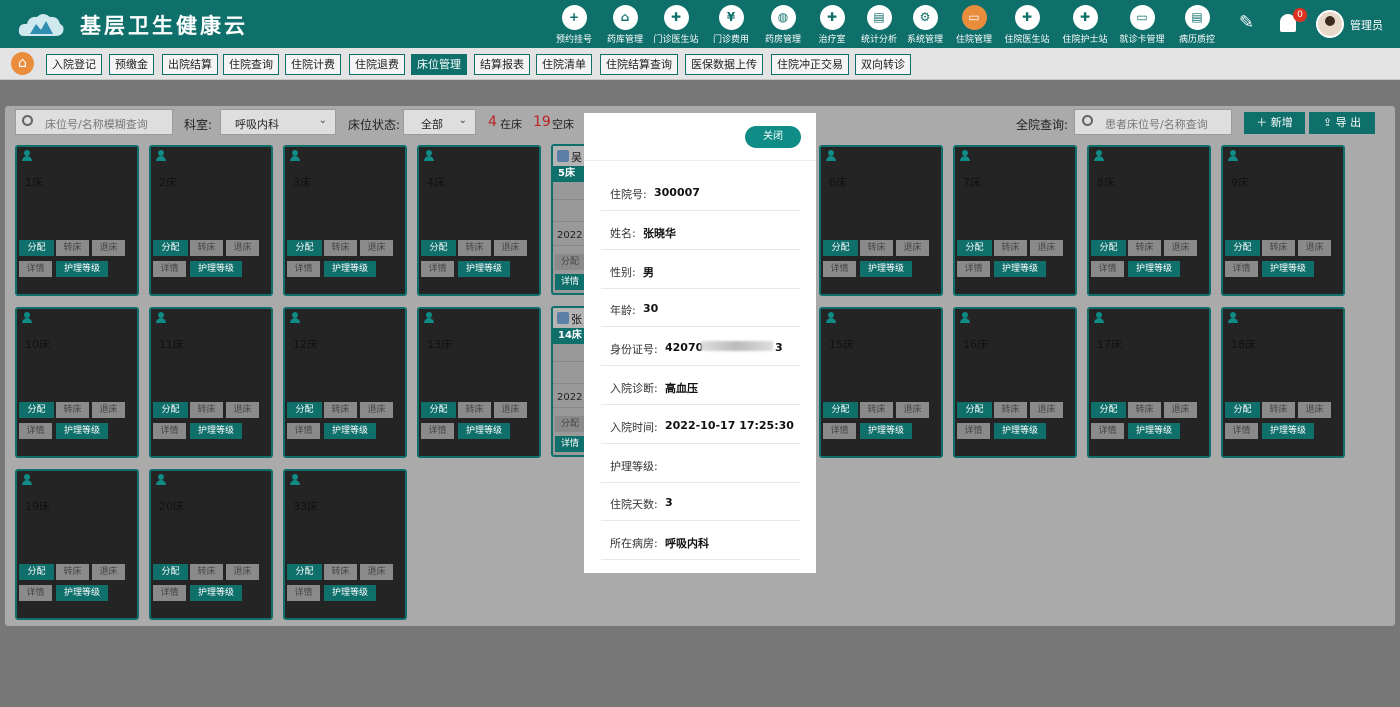 The image size is (1400, 707). What do you see at coordinates (278, 122) in the screenshot?
I see `dept-select: 呼吸内科 ⌄` at bounding box center [278, 122].